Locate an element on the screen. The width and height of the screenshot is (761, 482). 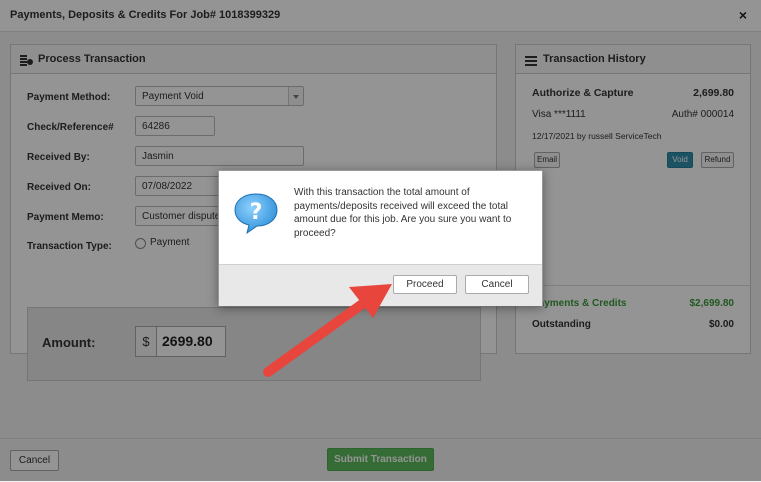
dialog-cancel-button: Cancel is located at coordinates (497, 284).